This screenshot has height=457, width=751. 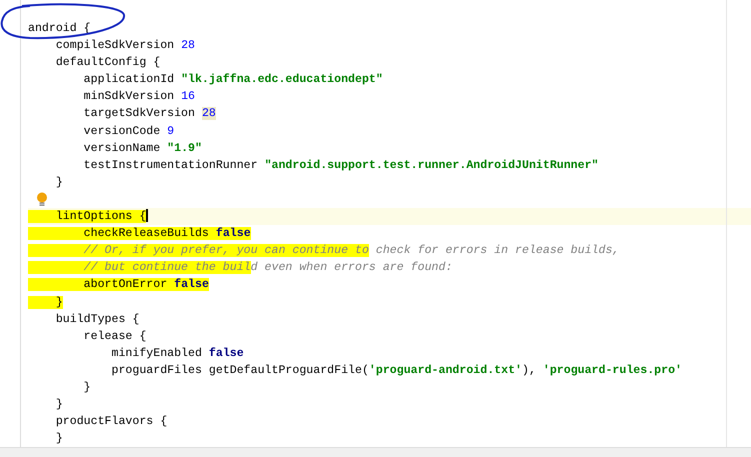 I want to click on code-text: testInstrumentationRunner, so click(x=170, y=165).